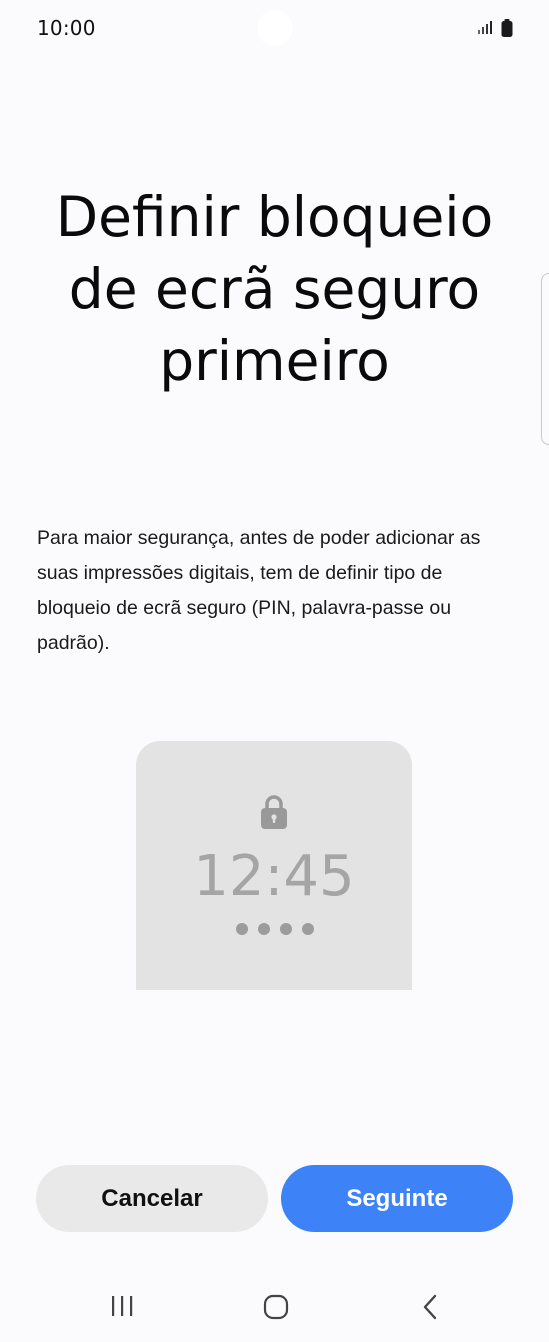  I want to click on lockscreen-preview-image: 12:45, so click(274, 865).